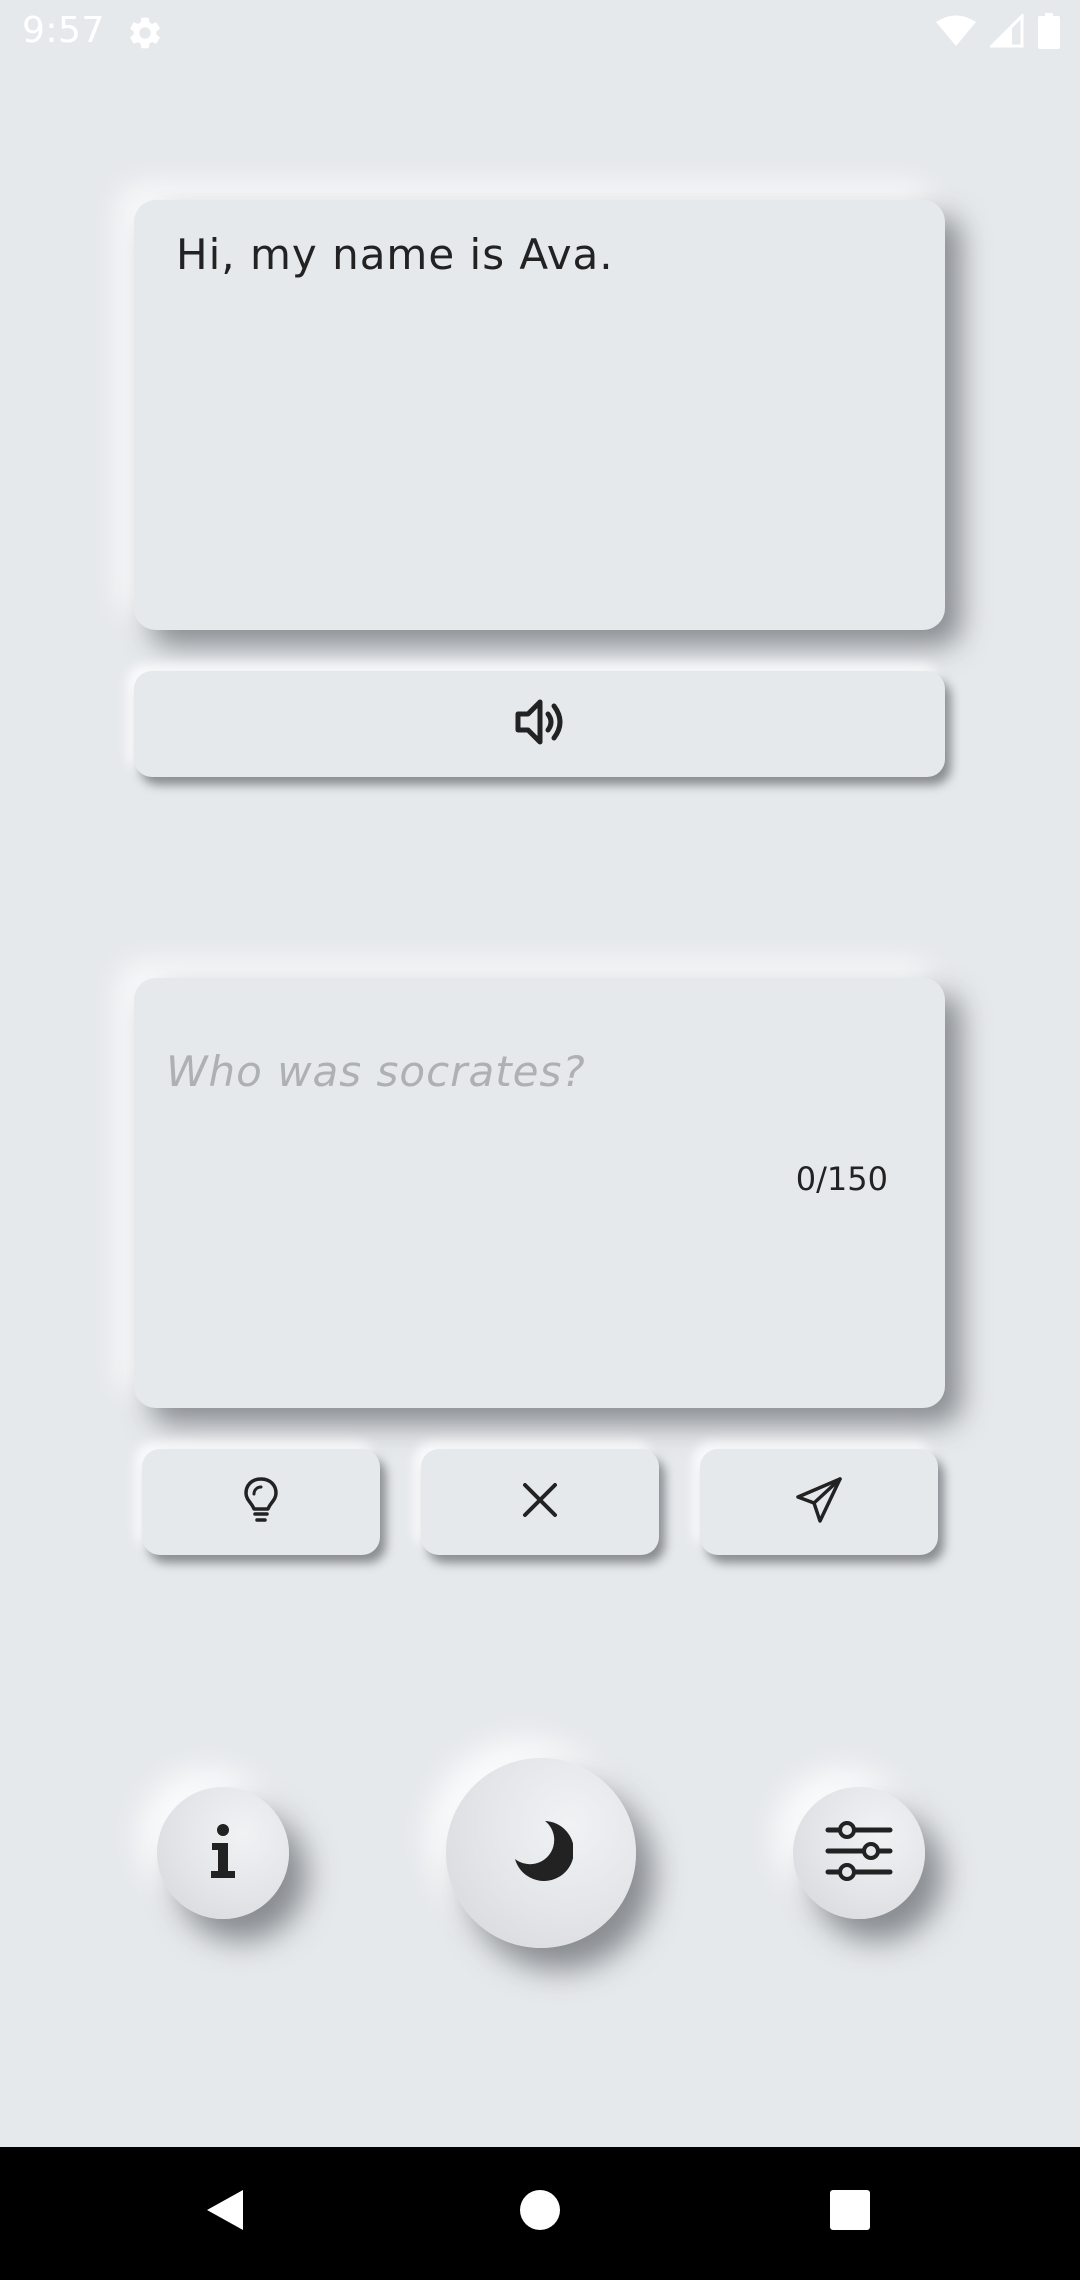 The height and width of the screenshot is (2280, 1080). I want to click on info-icon, so click(223, 1853).